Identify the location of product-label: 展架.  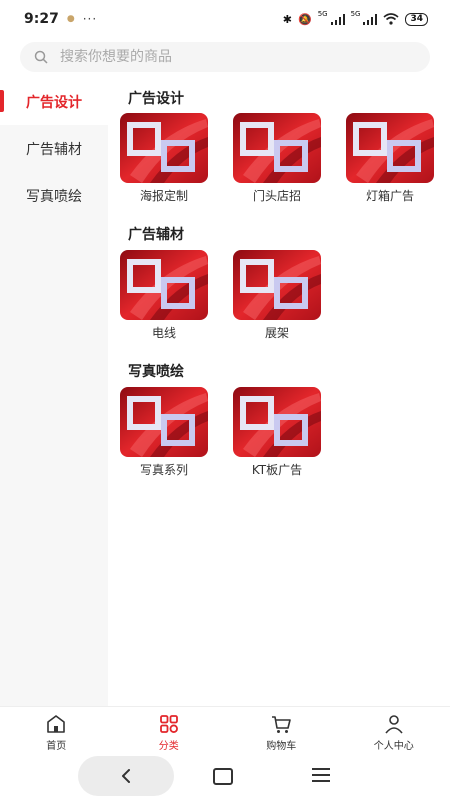
(276, 333).